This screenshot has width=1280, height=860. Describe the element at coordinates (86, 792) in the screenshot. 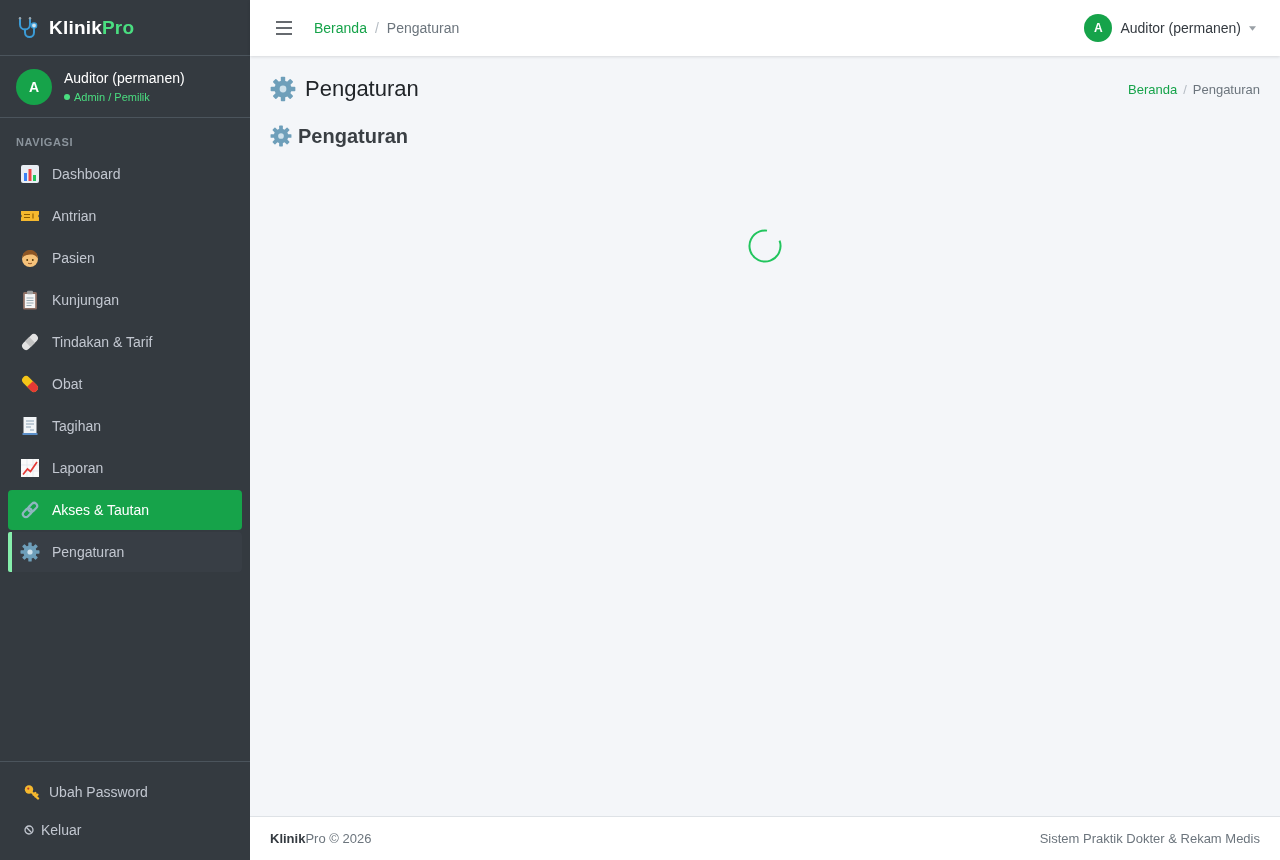

I see `sidebar-bottom-link: Ubah Password` at that location.